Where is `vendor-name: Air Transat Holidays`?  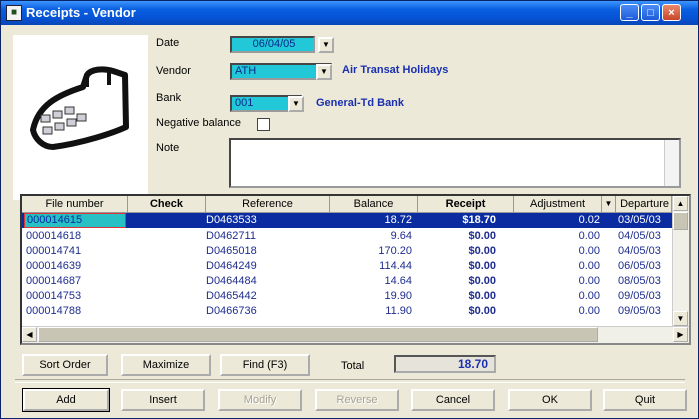
vendor-name: Air Transat Holidays is located at coordinates (395, 70).